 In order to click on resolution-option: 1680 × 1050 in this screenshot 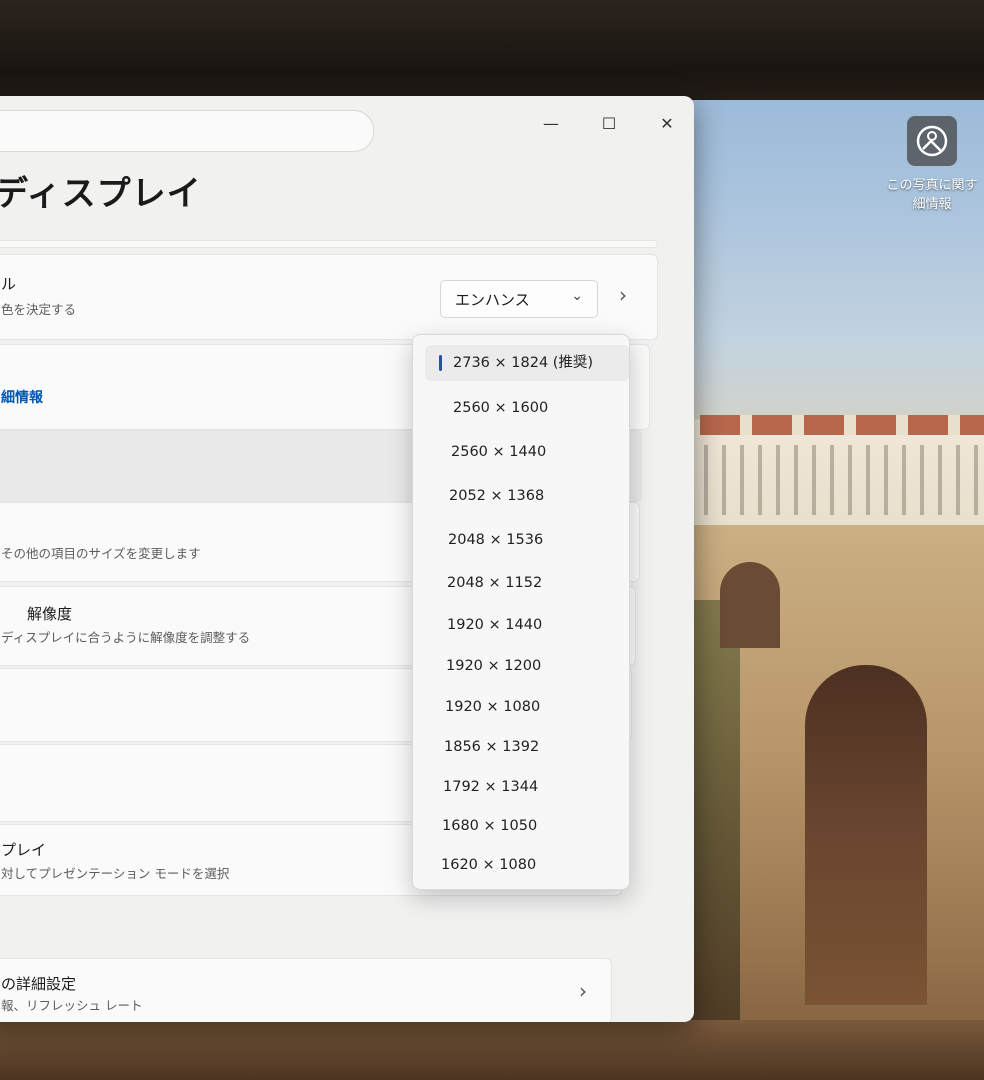, I will do `click(516, 826)`.